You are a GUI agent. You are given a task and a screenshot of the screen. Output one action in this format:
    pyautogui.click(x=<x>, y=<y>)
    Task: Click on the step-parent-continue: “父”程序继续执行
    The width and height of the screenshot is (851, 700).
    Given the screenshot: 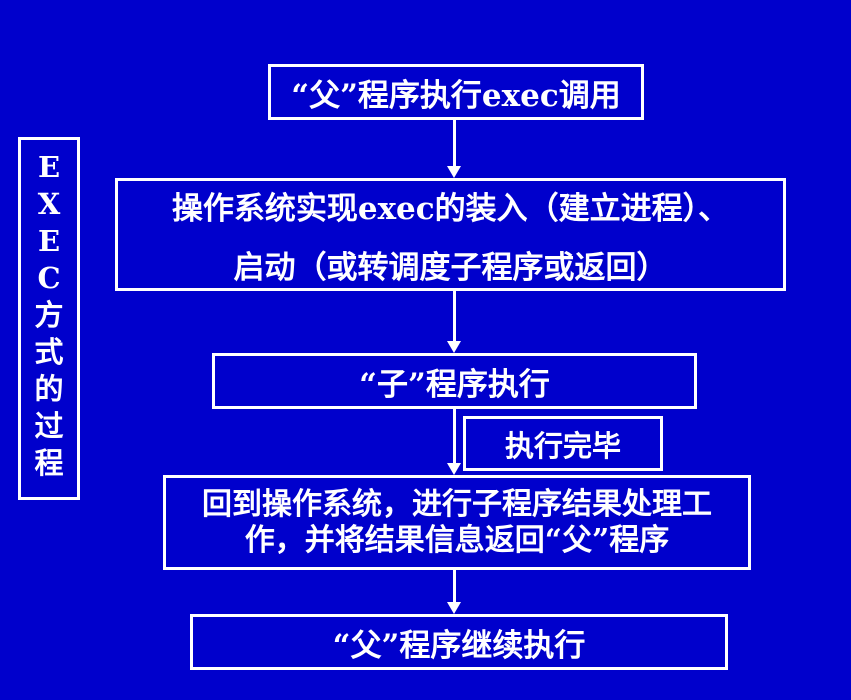 What is the action you would take?
    pyautogui.click(x=459, y=642)
    